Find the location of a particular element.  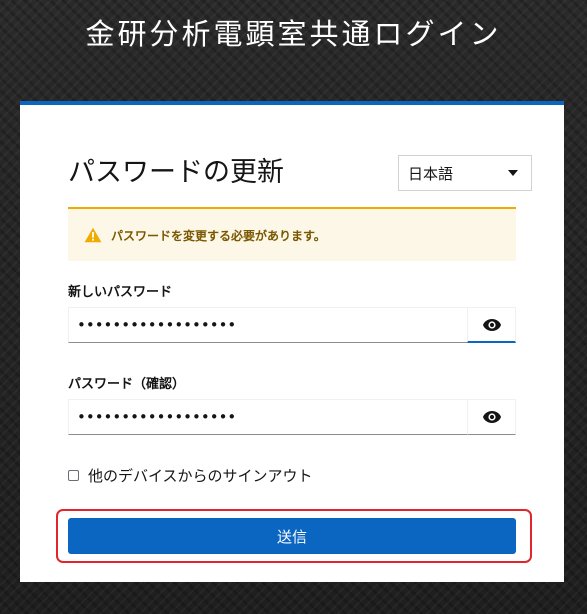

logout-other-devices-row: 他のデバイスからのサインアウト is located at coordinates (190, 475).